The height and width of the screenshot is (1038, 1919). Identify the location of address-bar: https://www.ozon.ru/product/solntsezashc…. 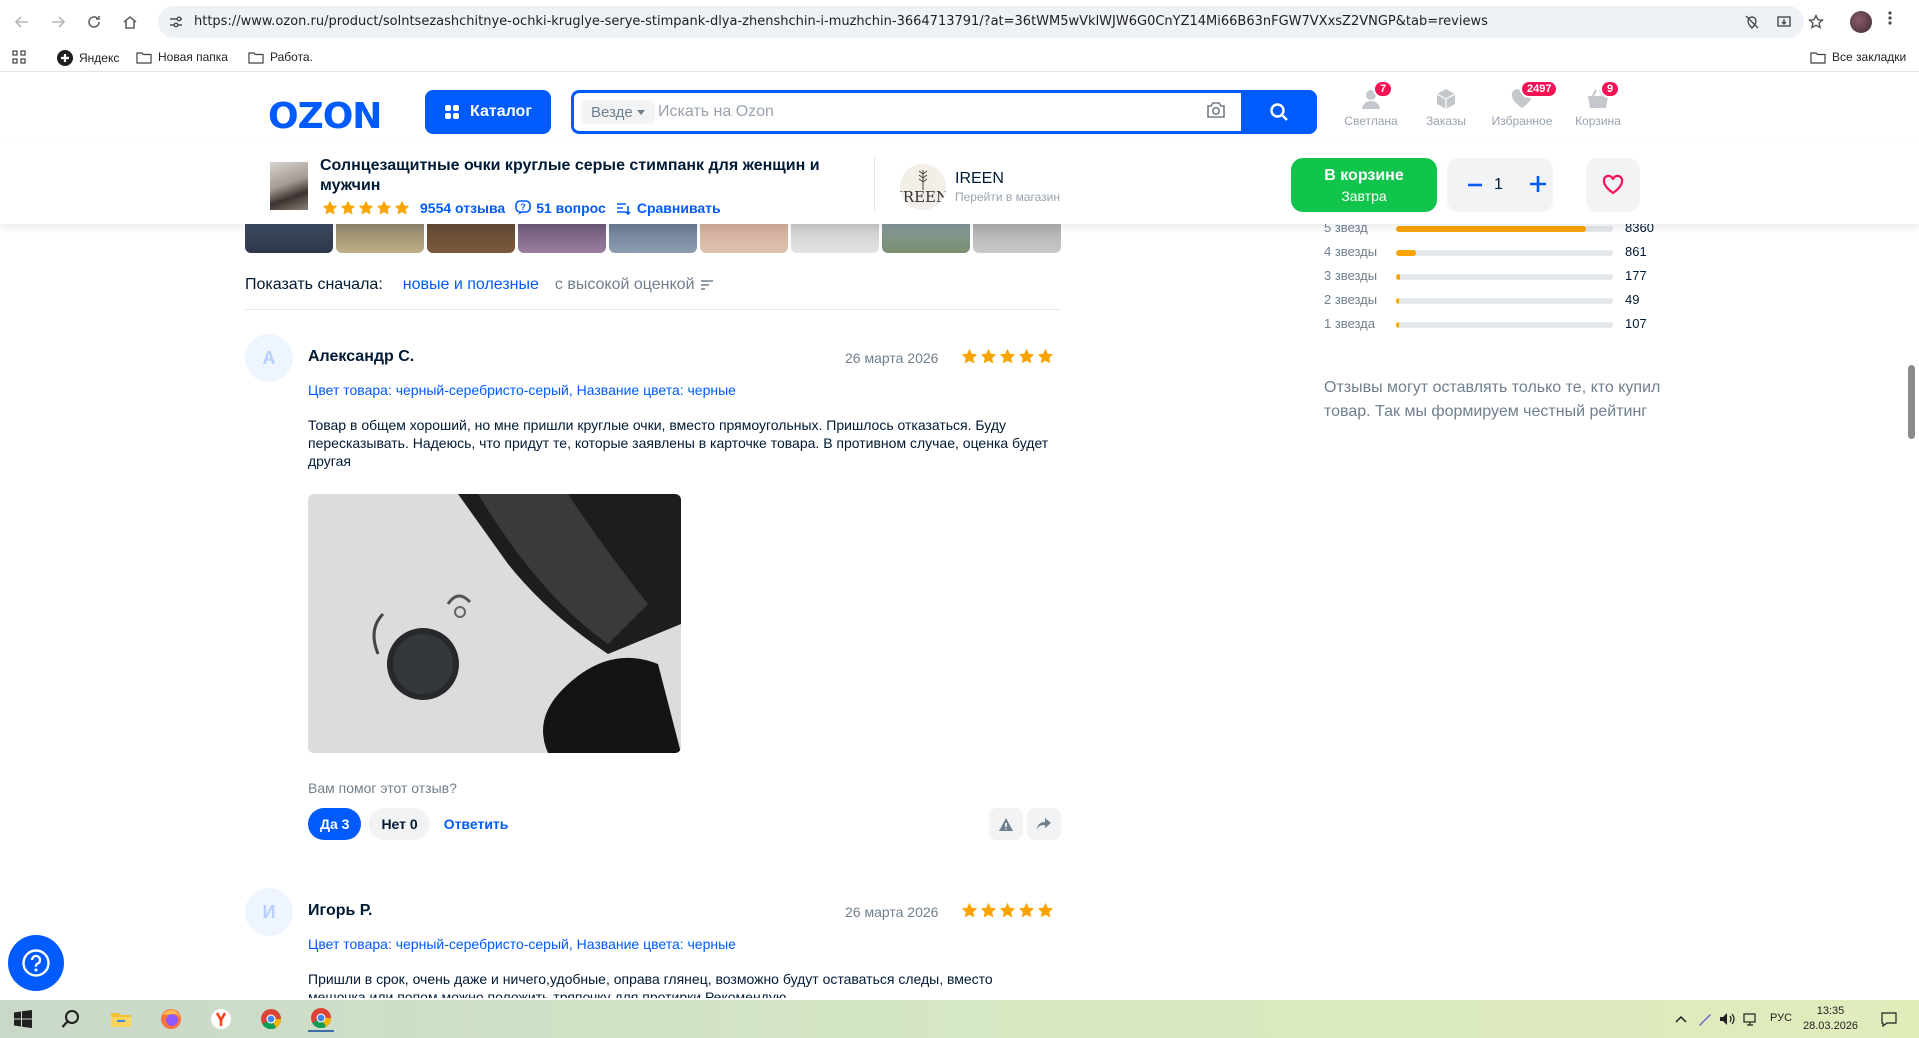
(991, 22).